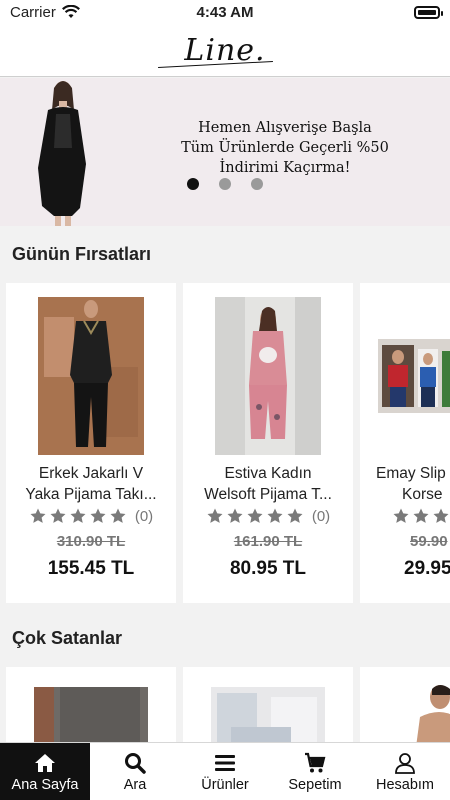  I want to click on banner-line-2: Tüm Ürünlerde Geçerli %50, so click(285, 148).